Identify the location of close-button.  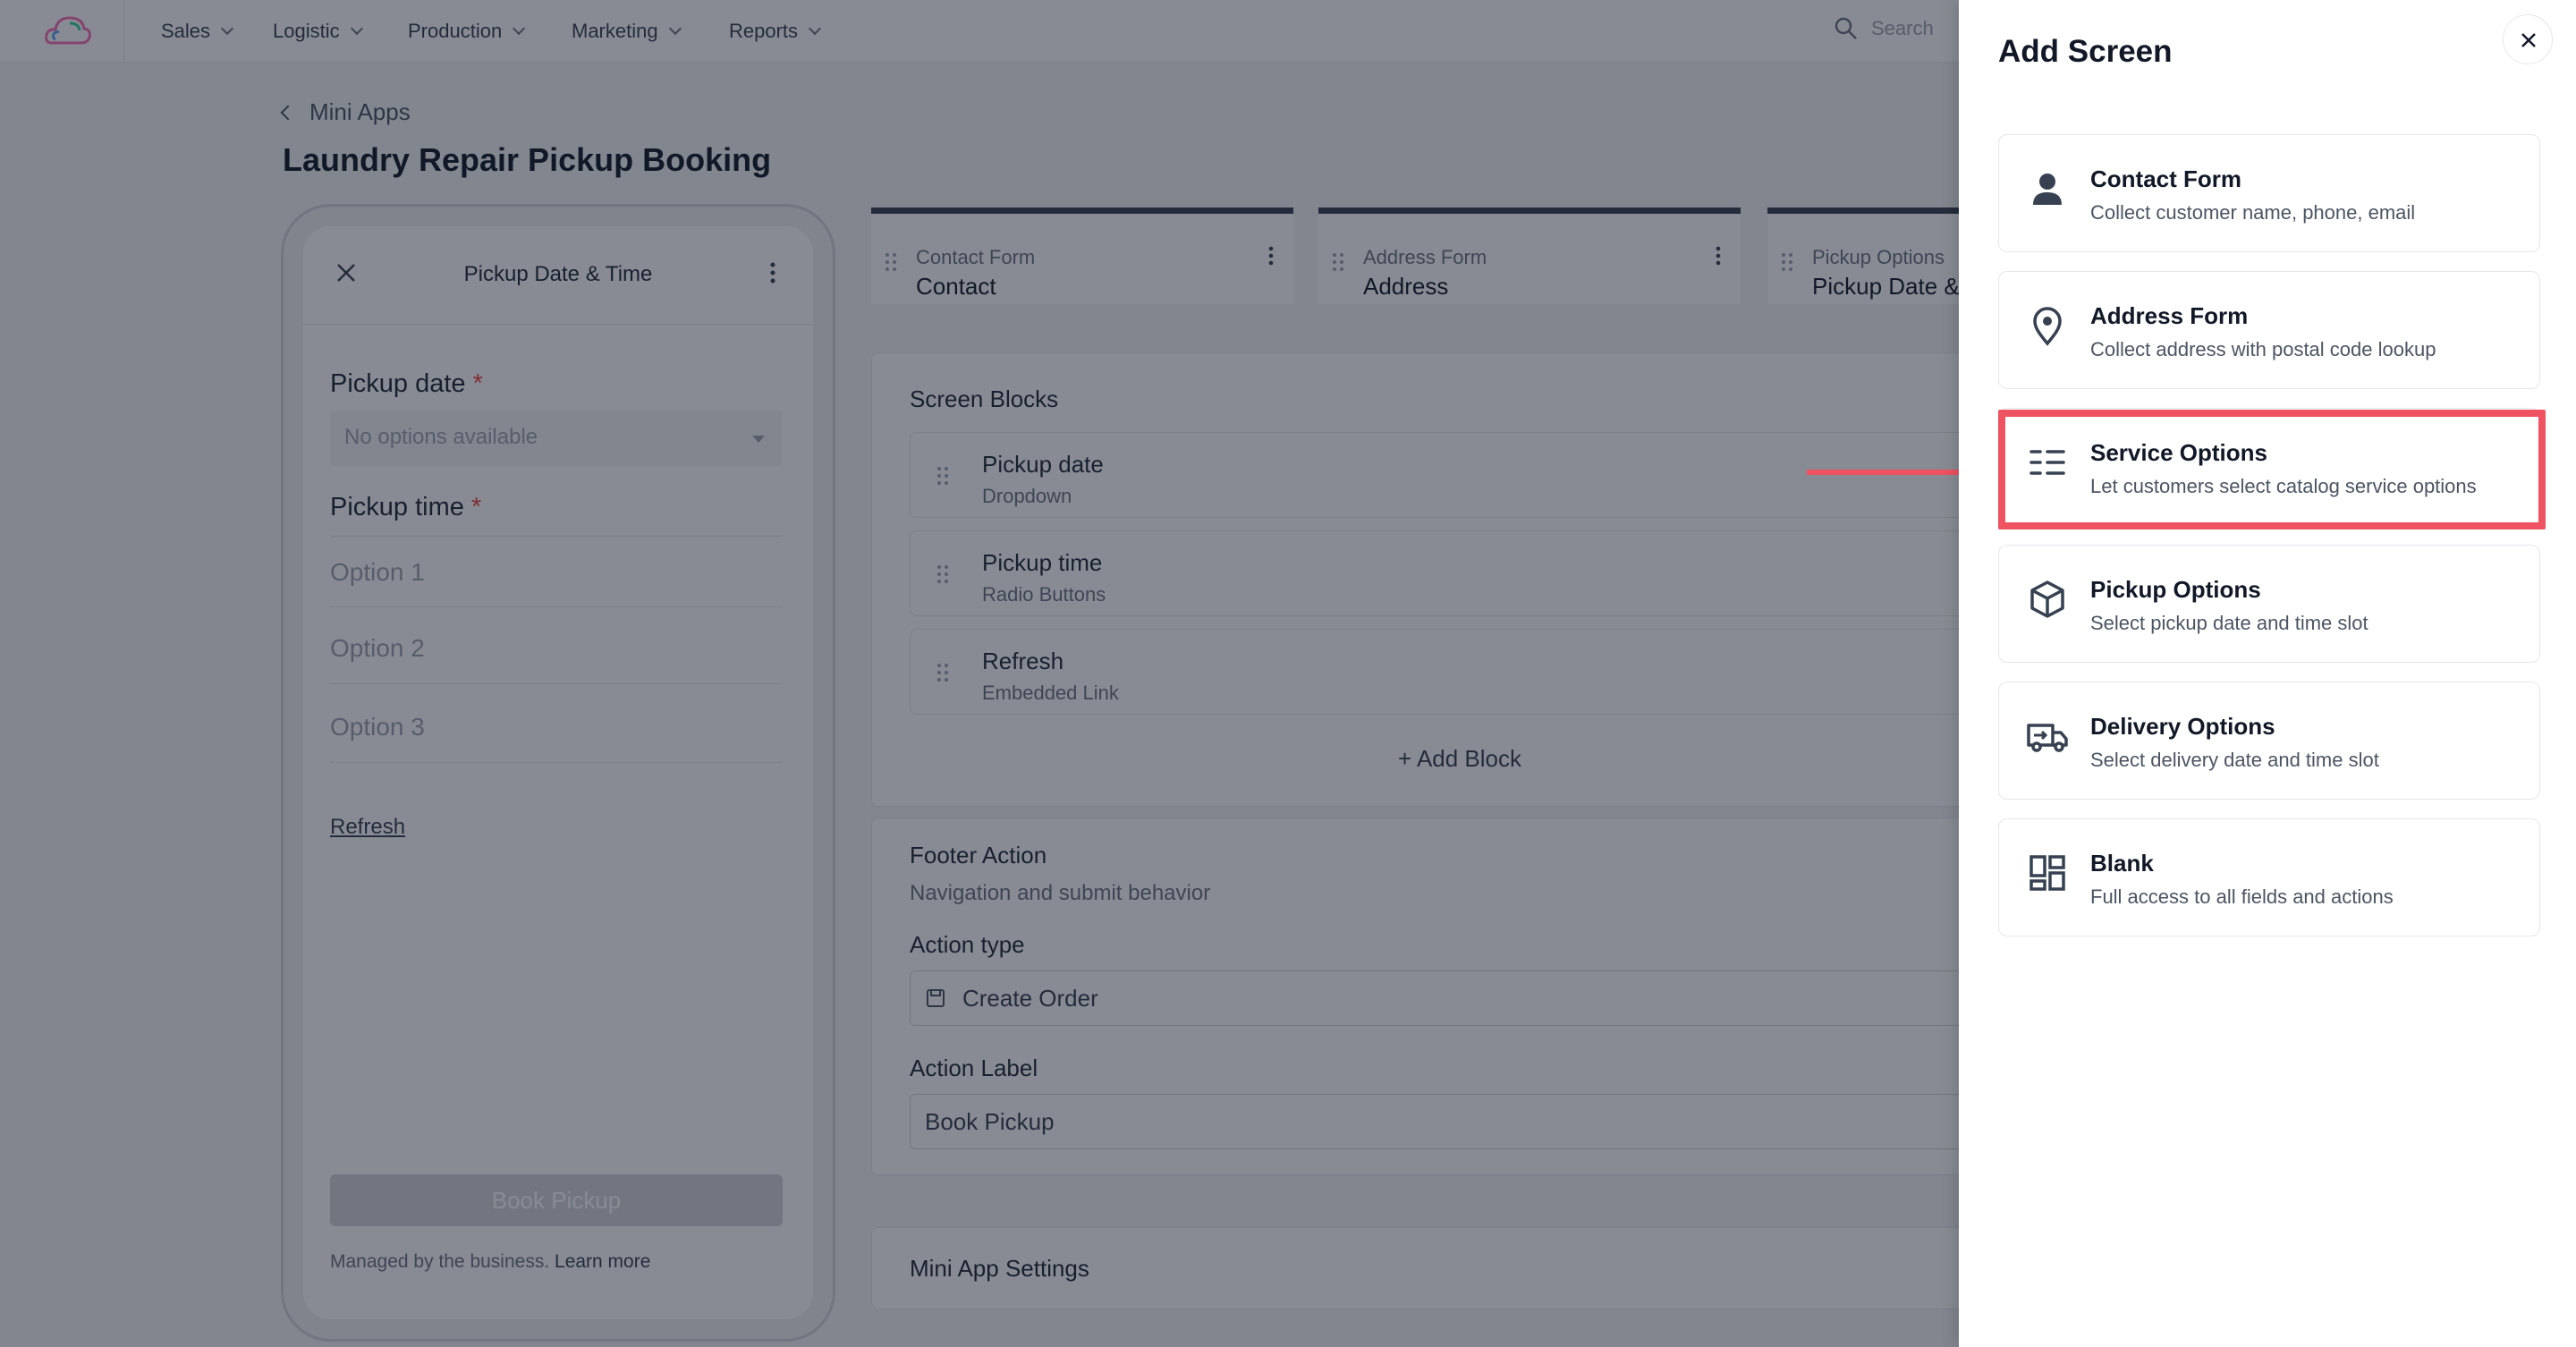
(2528, 39).